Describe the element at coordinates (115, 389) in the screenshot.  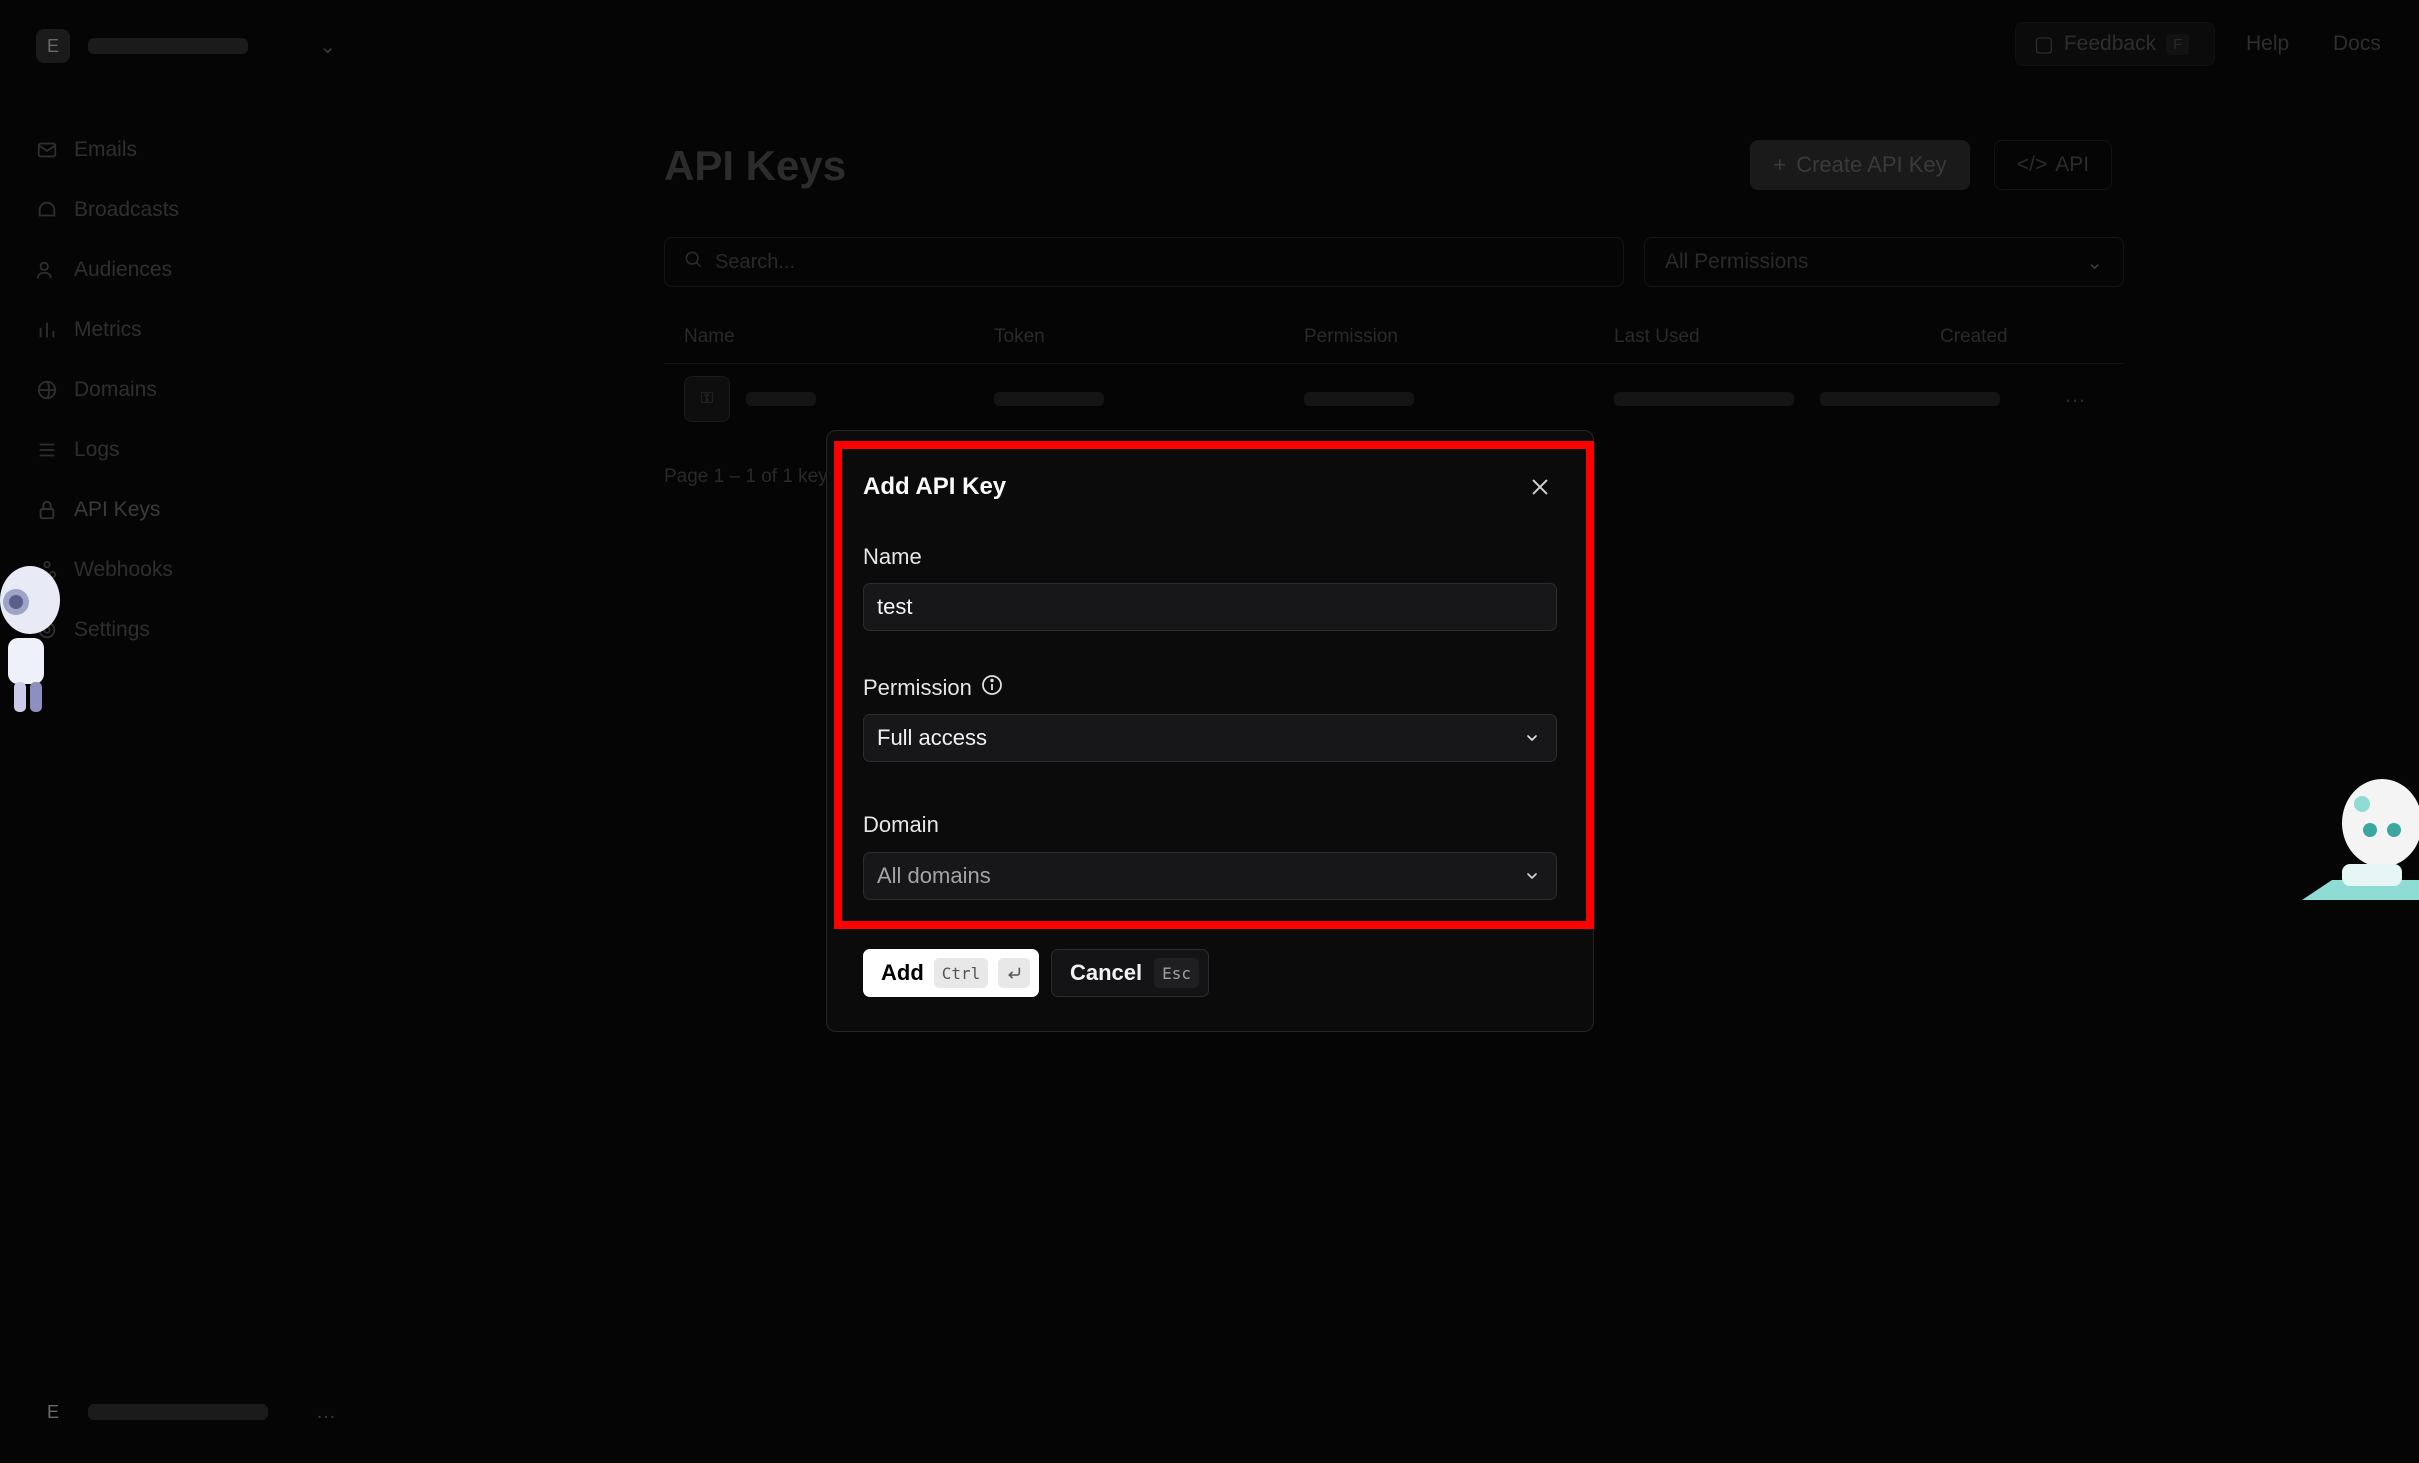
I see `sidebar-item-label: Domains` at that location.